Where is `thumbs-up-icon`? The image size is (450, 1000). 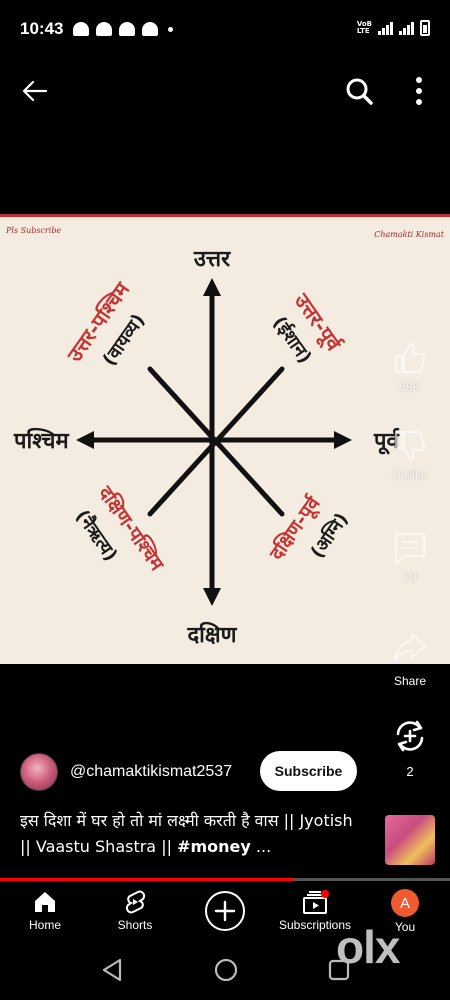
thumbs-up-icon is located at coordinates (410, 358).